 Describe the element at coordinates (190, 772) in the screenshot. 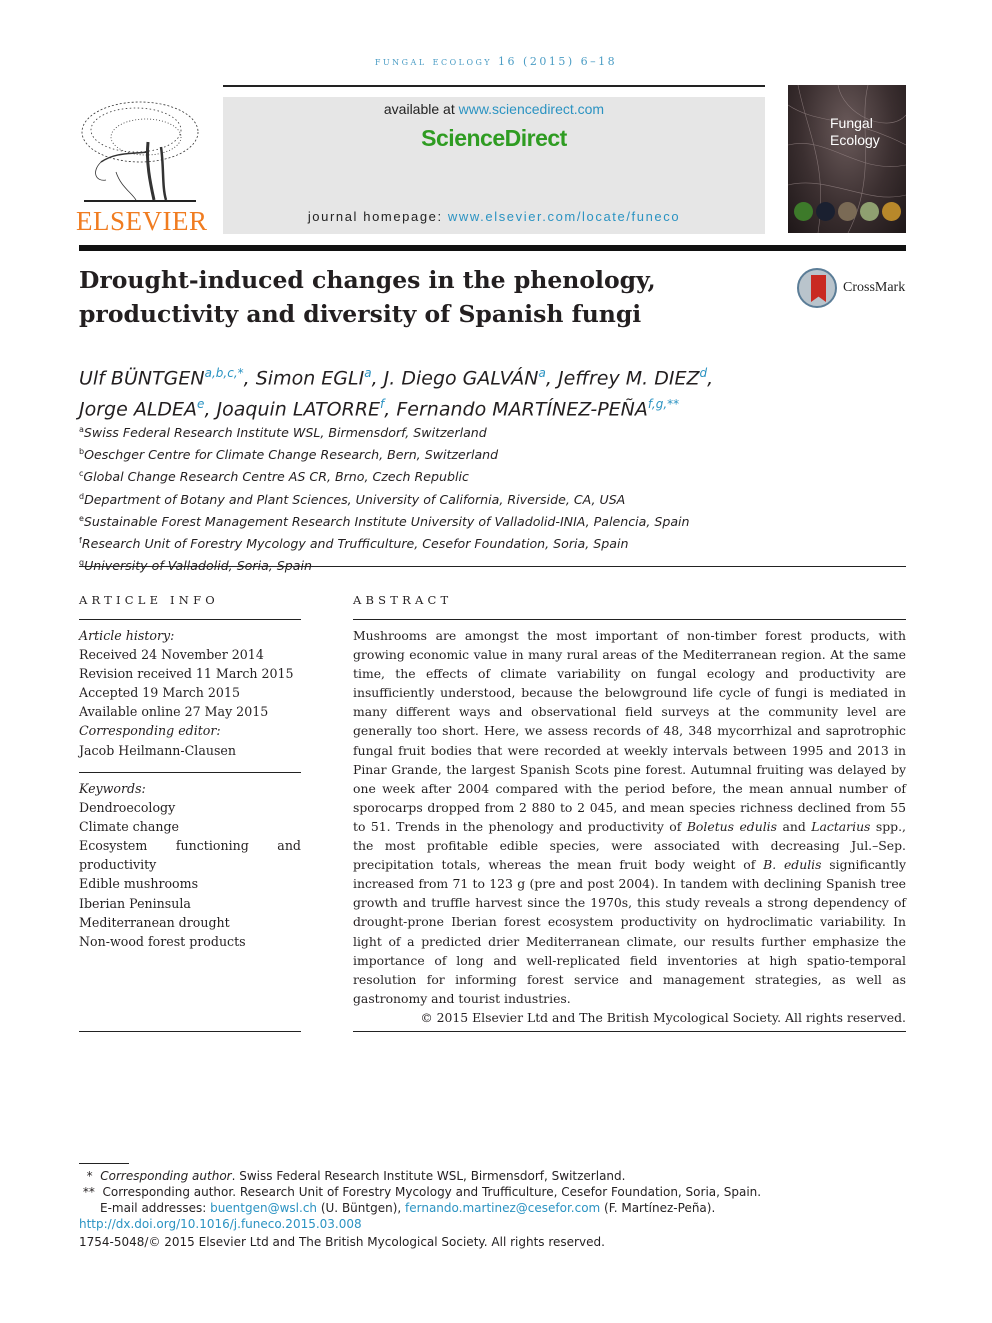

I see `keywords-rule` at that location.